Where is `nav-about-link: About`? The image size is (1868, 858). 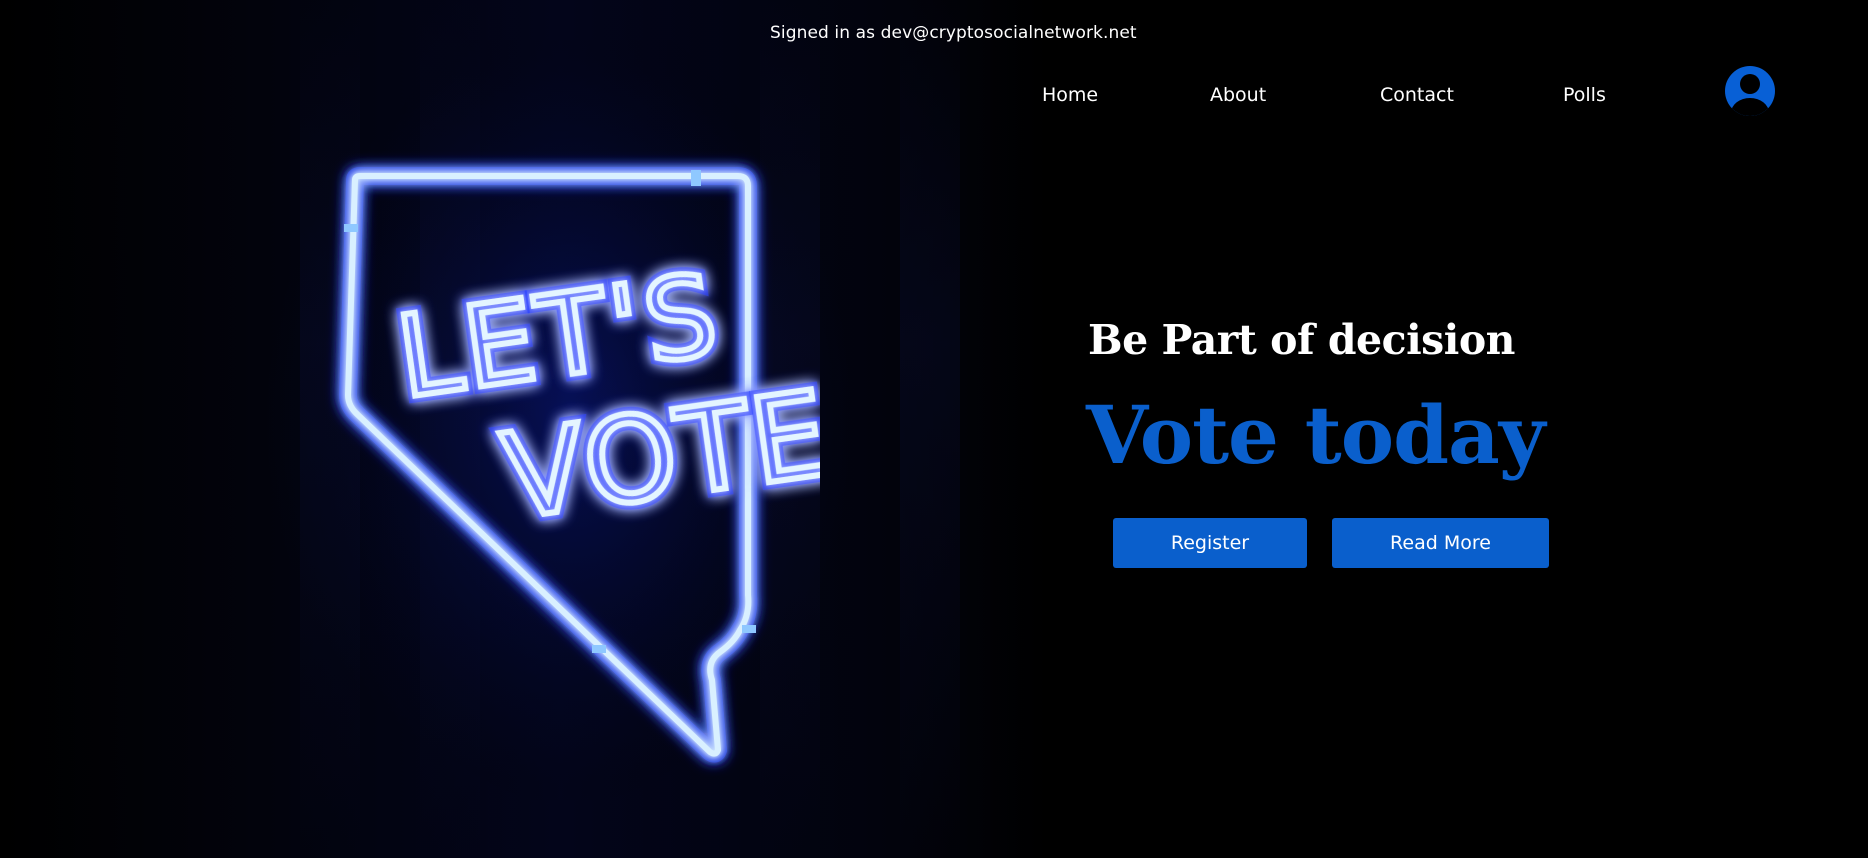 nav-about-link: About is located at coordinates (1238, 95).